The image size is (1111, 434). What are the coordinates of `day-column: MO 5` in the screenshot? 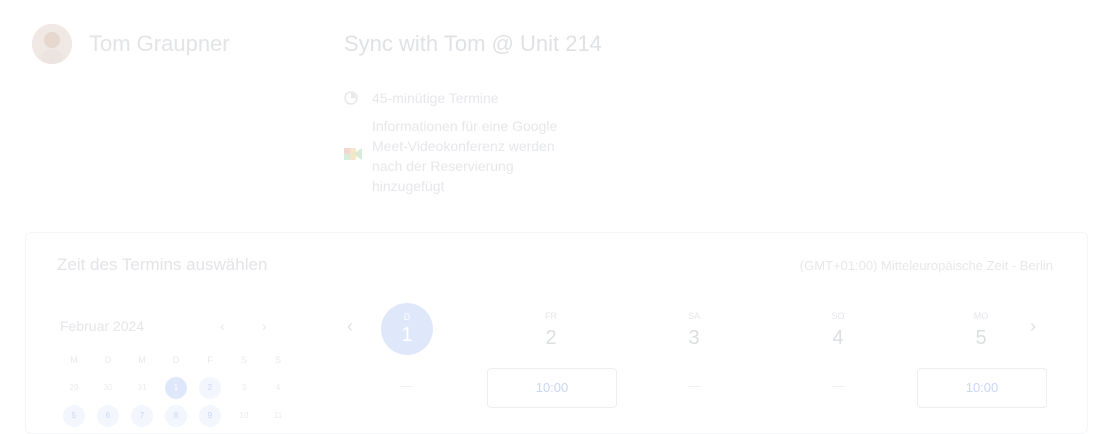 It's located at (981, 326).